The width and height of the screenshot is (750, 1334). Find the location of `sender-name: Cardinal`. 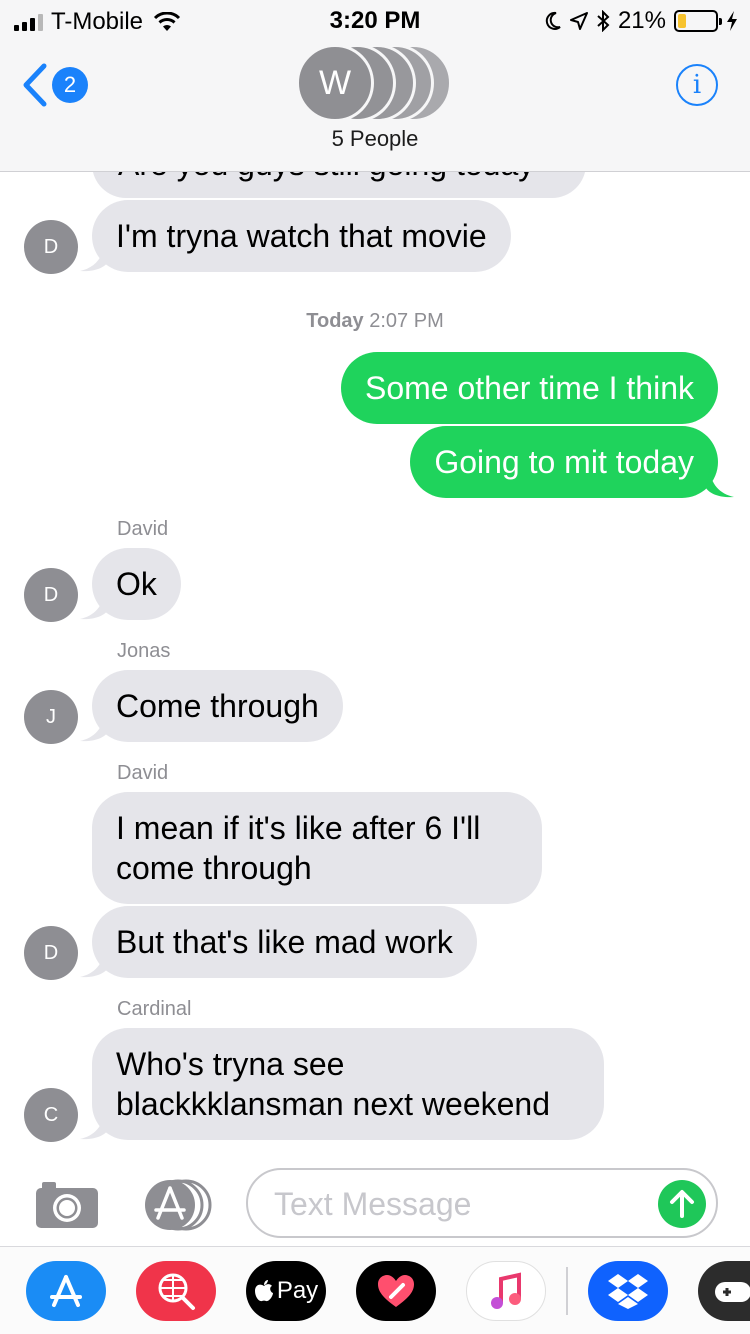

sender-name: Cardinal is located at coordinates (154, 1009).